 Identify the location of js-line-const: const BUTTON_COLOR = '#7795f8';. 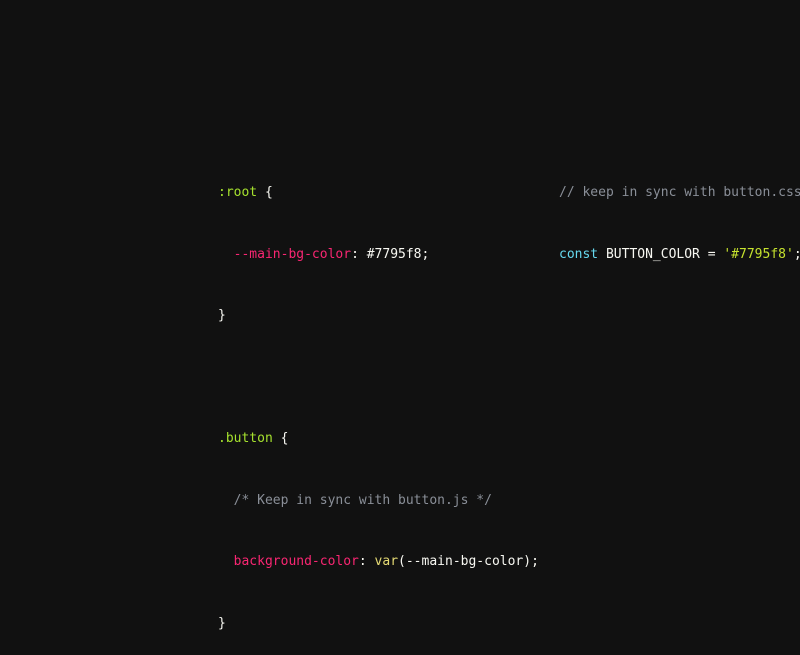
(679, 255).